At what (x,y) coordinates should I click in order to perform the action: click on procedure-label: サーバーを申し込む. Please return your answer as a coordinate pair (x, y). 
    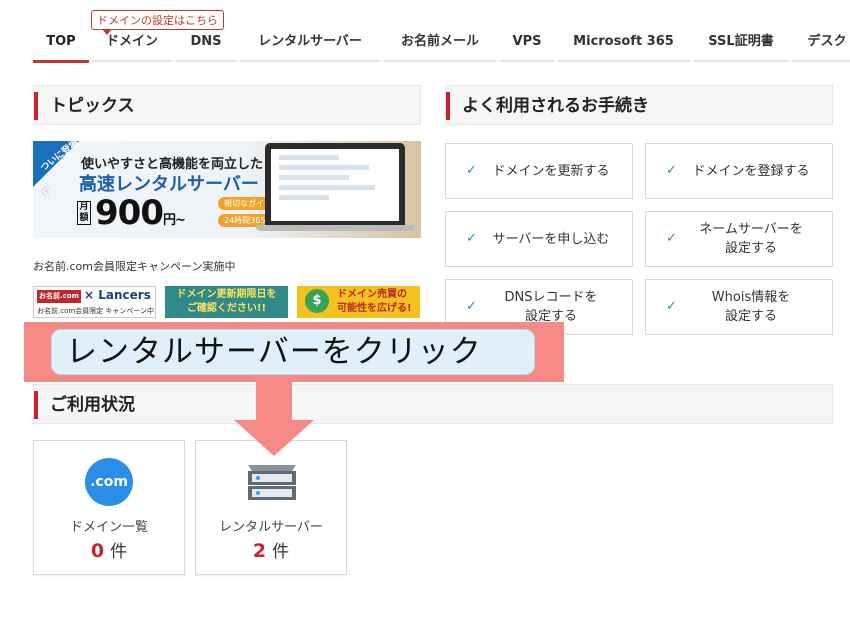
    Looking at the image, I should click on (551, 239).